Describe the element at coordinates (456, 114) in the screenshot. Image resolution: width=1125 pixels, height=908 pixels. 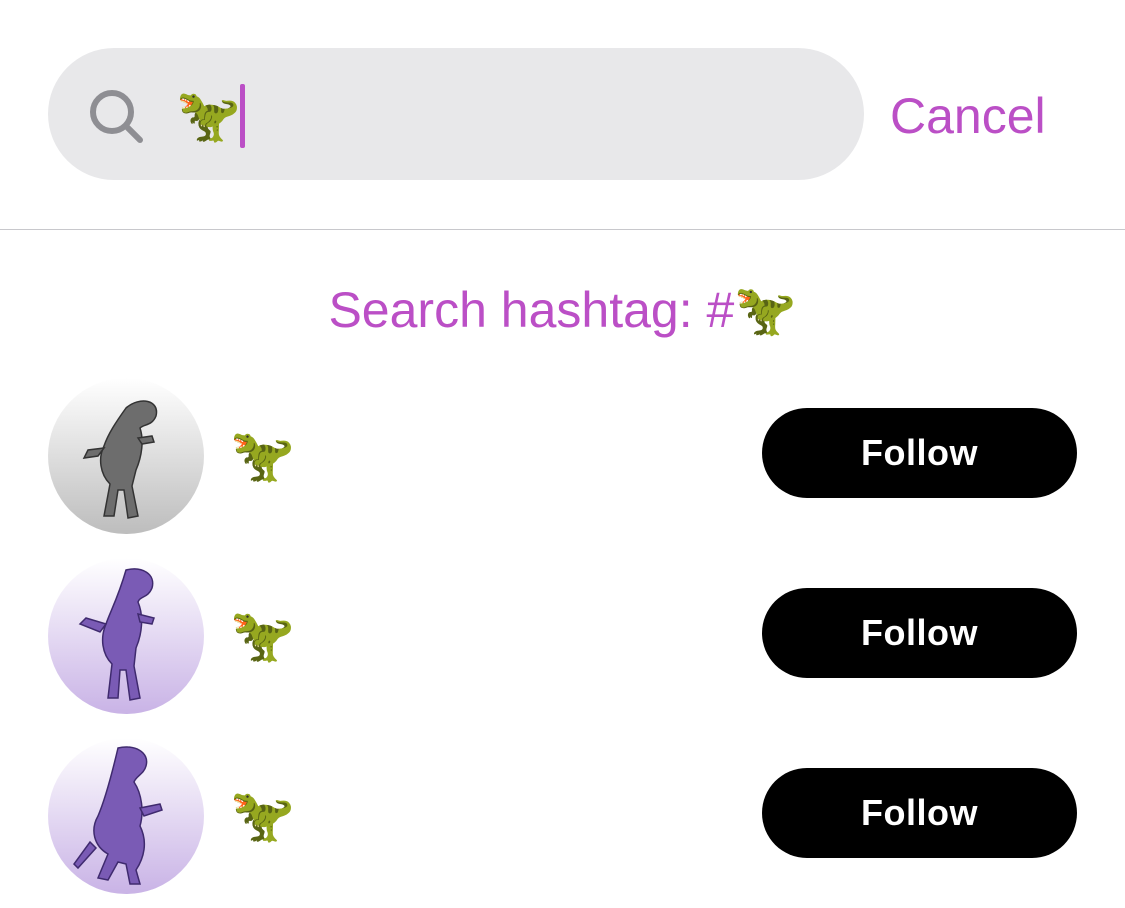
I see `search-field` at that location.